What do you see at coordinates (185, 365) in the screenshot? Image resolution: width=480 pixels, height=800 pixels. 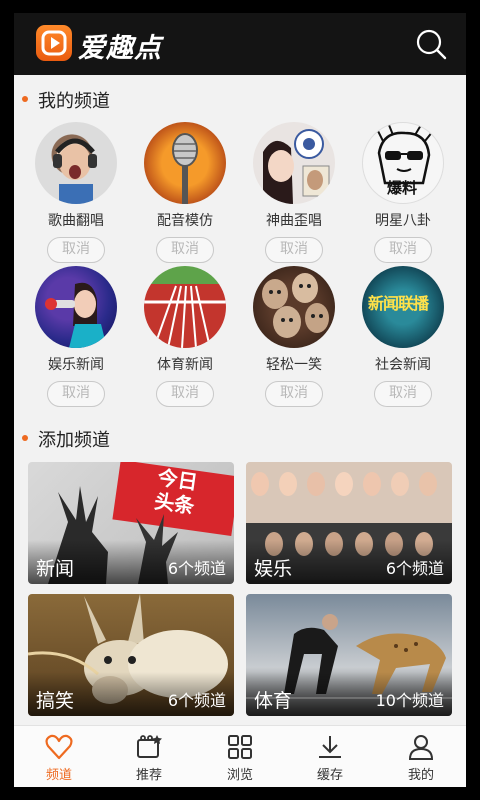 I see `channel-label: 体育新闻` at bounding box center [185, 365].